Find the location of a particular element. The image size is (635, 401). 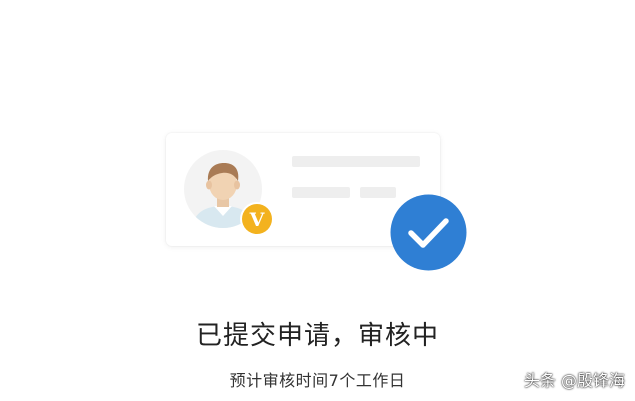

verified-v-badge-icon: V is located at coordinates (257, 219).